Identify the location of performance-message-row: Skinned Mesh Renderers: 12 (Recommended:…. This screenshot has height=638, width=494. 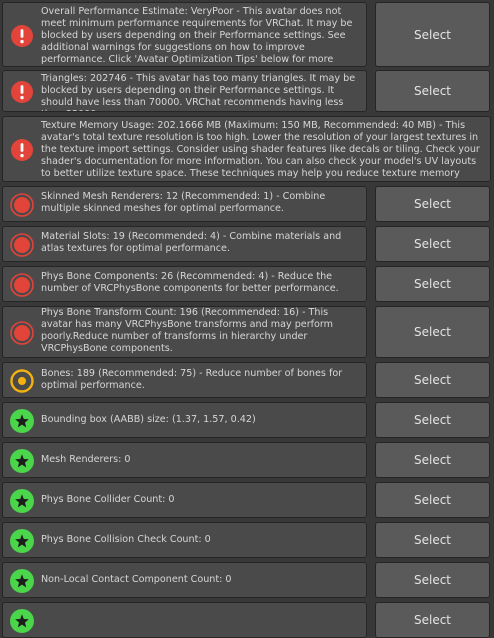
(247, 204).